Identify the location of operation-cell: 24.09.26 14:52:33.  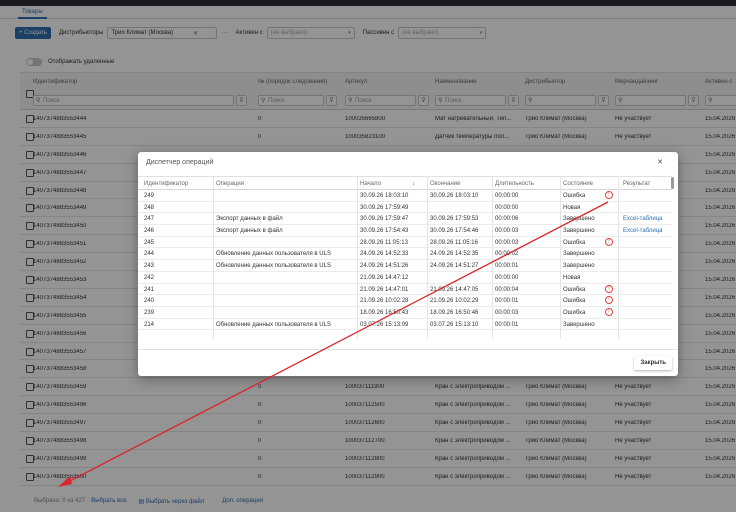
(384, 254).